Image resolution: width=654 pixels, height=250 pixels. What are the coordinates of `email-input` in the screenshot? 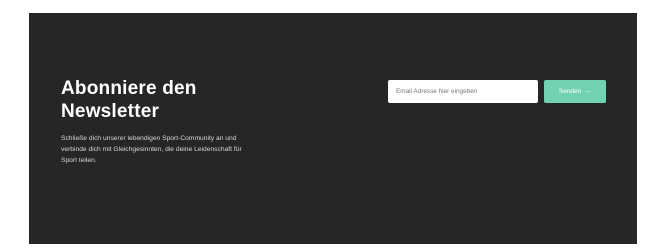 It's located at (463, 91).